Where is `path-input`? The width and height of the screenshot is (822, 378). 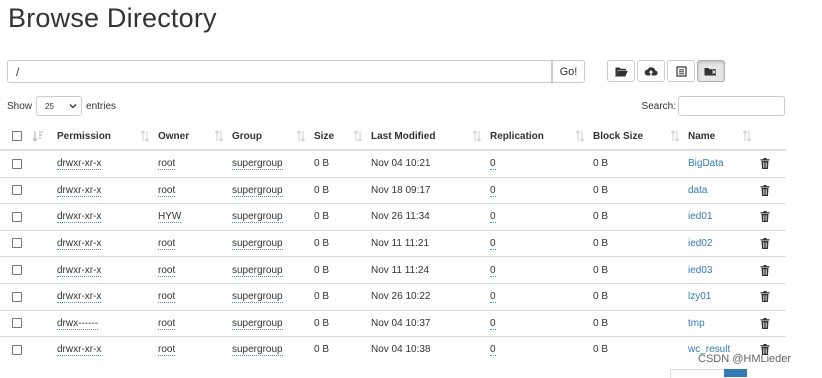
path-input is located at coordinates (279, 71).